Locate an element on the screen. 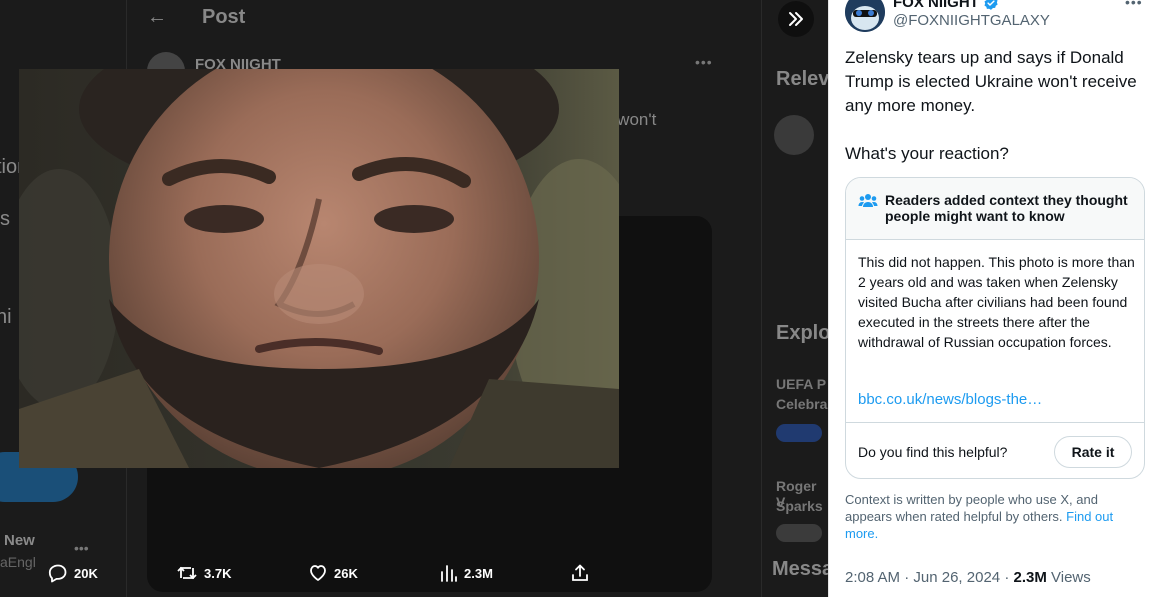  post-meta: 2:08 AM · Jun 26, 2024 · 2.3M Views is located at coordinates (968, 577).